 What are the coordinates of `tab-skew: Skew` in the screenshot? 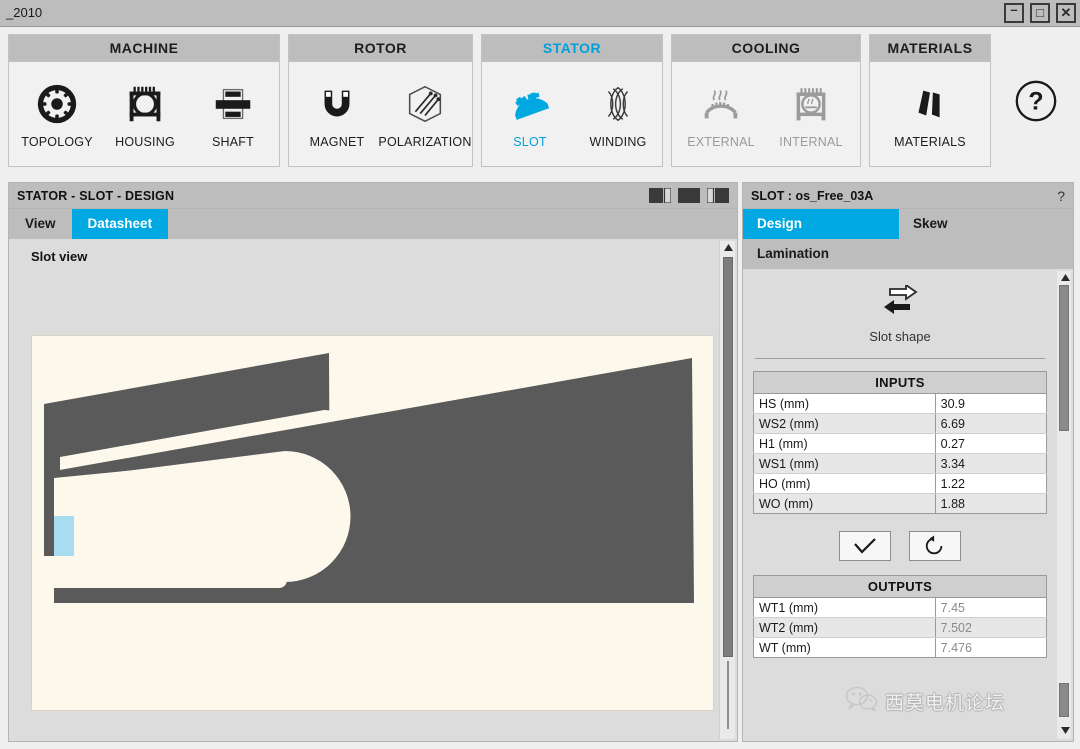 It's located at (977, 224).